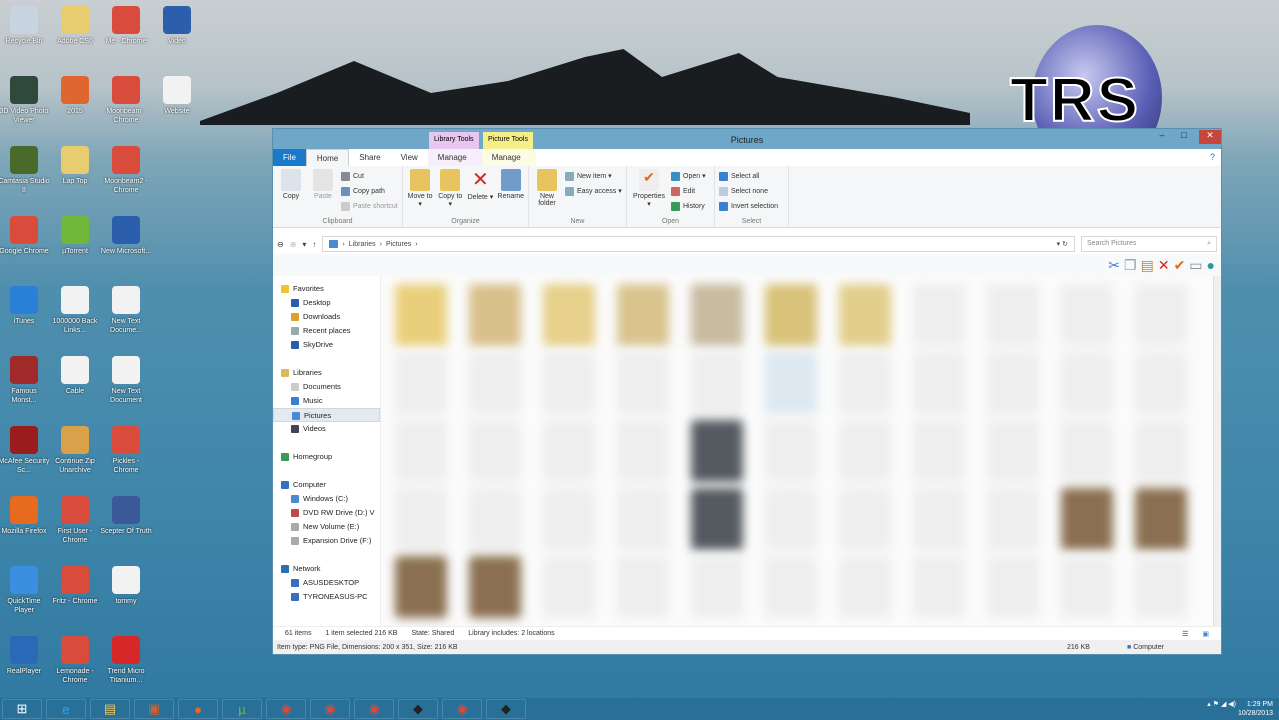  I want to click on window-icon: ▭, so click(1195, 265).